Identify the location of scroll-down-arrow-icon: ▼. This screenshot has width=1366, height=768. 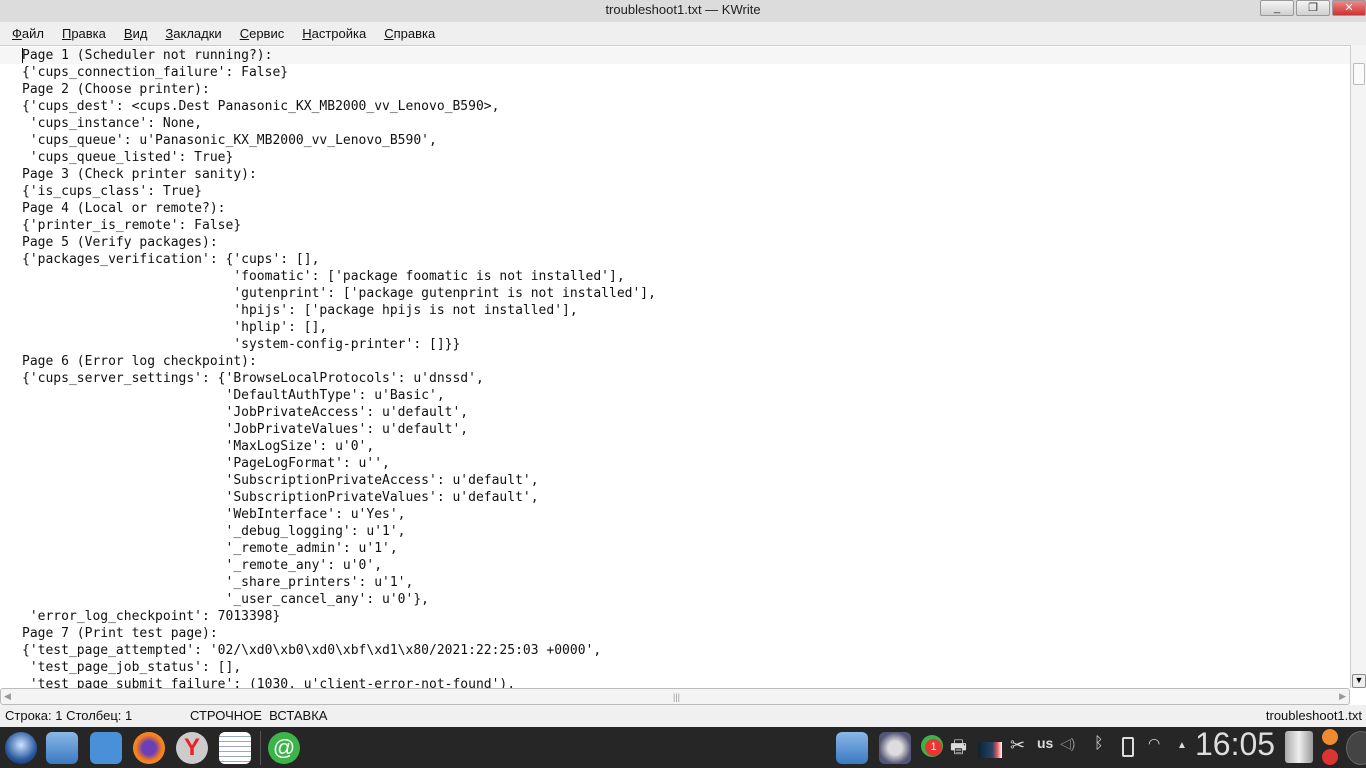
(1359, 681).